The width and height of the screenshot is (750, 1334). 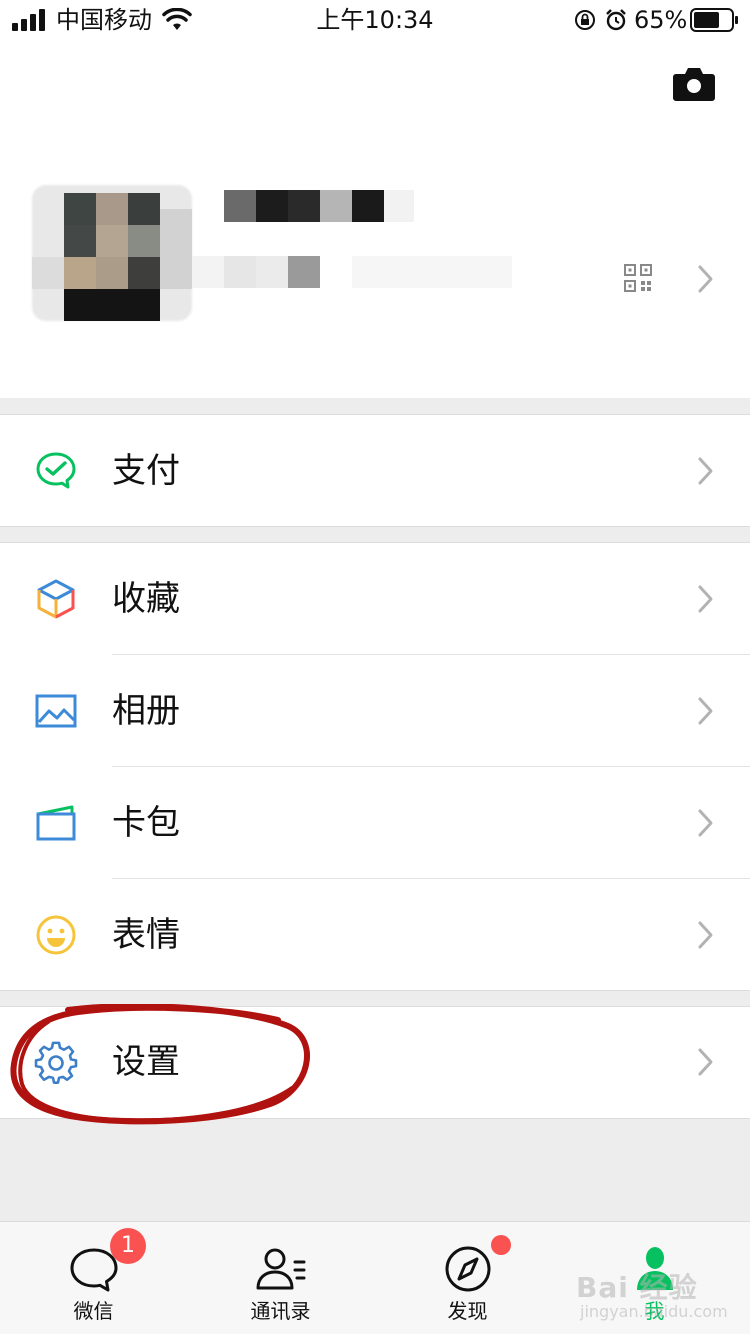 I want to click on menu-item-label: 设置, so click(x=146, y=1062).